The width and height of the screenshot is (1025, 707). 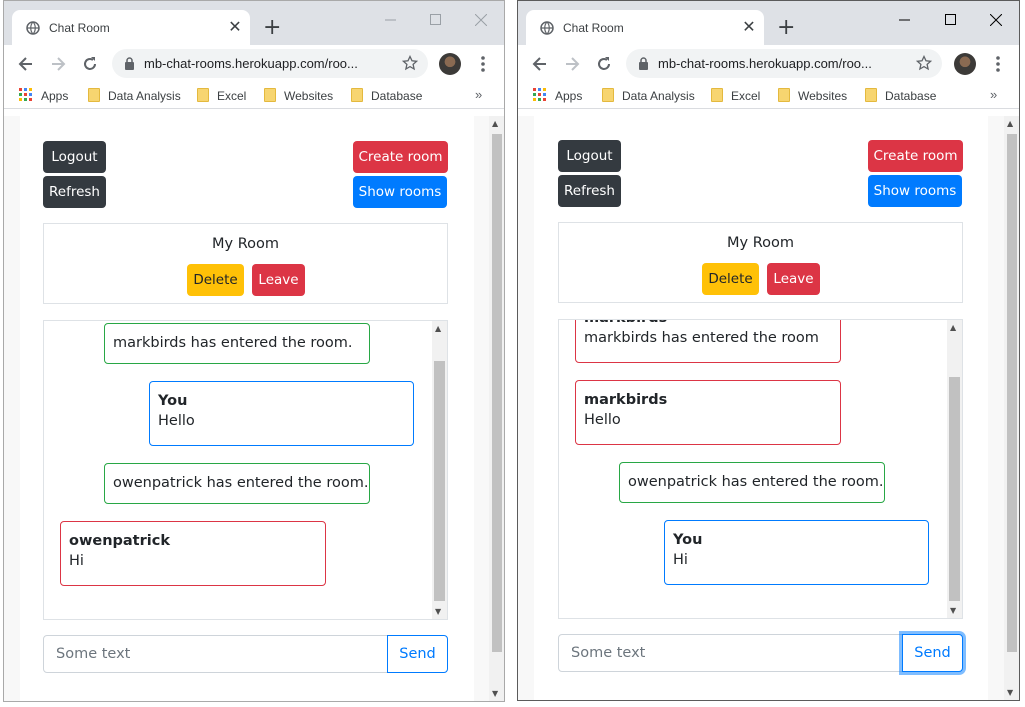 I want to click on tab-title: Chat Room, so click(x=79, y=28).